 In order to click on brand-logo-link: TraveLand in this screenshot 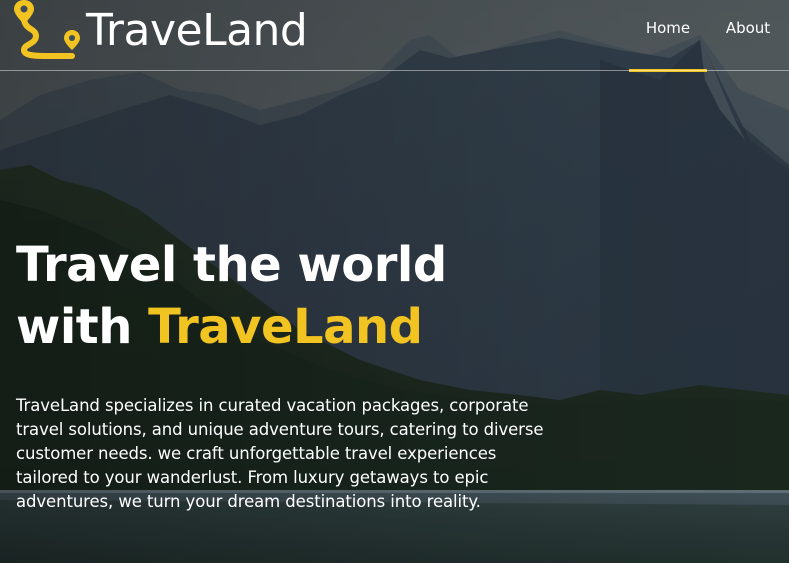, I will do `click(161, 31)`.